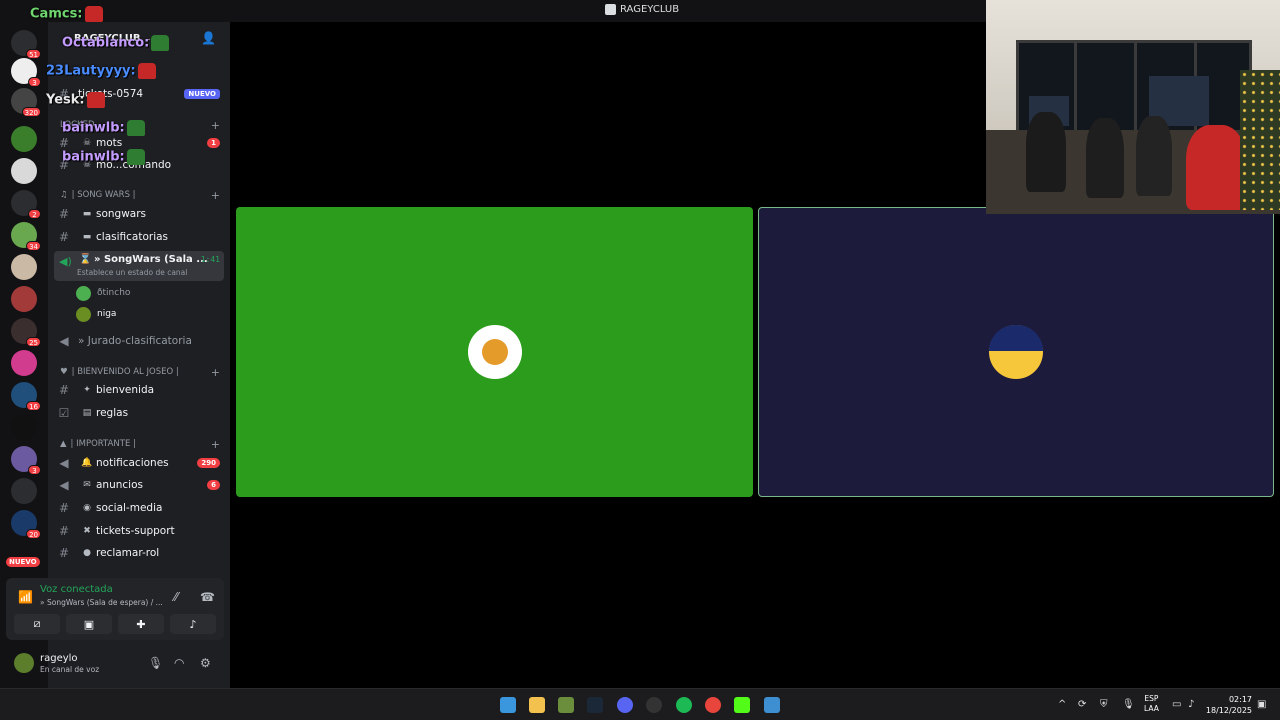  I want to click on skull-icon: ☠, so click(87, 143).